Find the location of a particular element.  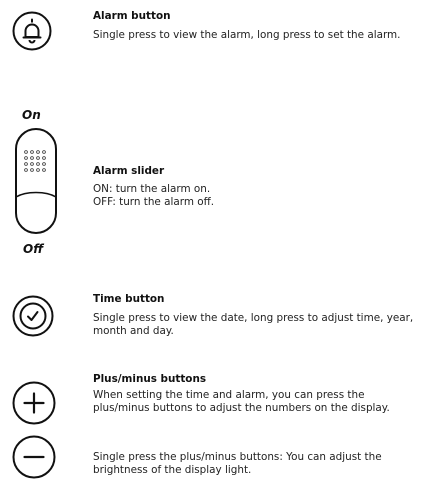

plus-minus-title: Plus/minus buttons is located at coordinates (150, 379).